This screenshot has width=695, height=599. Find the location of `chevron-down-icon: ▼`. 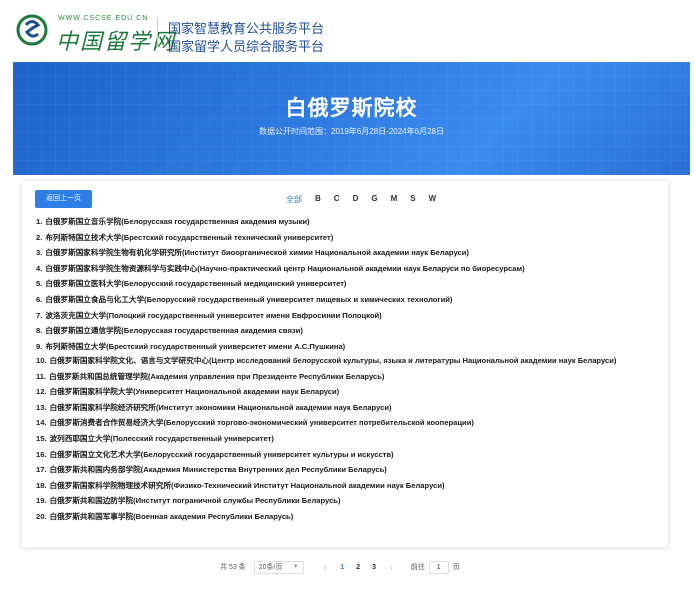

chevron-down-icon: ▼ is located at coordinates (296, 567).